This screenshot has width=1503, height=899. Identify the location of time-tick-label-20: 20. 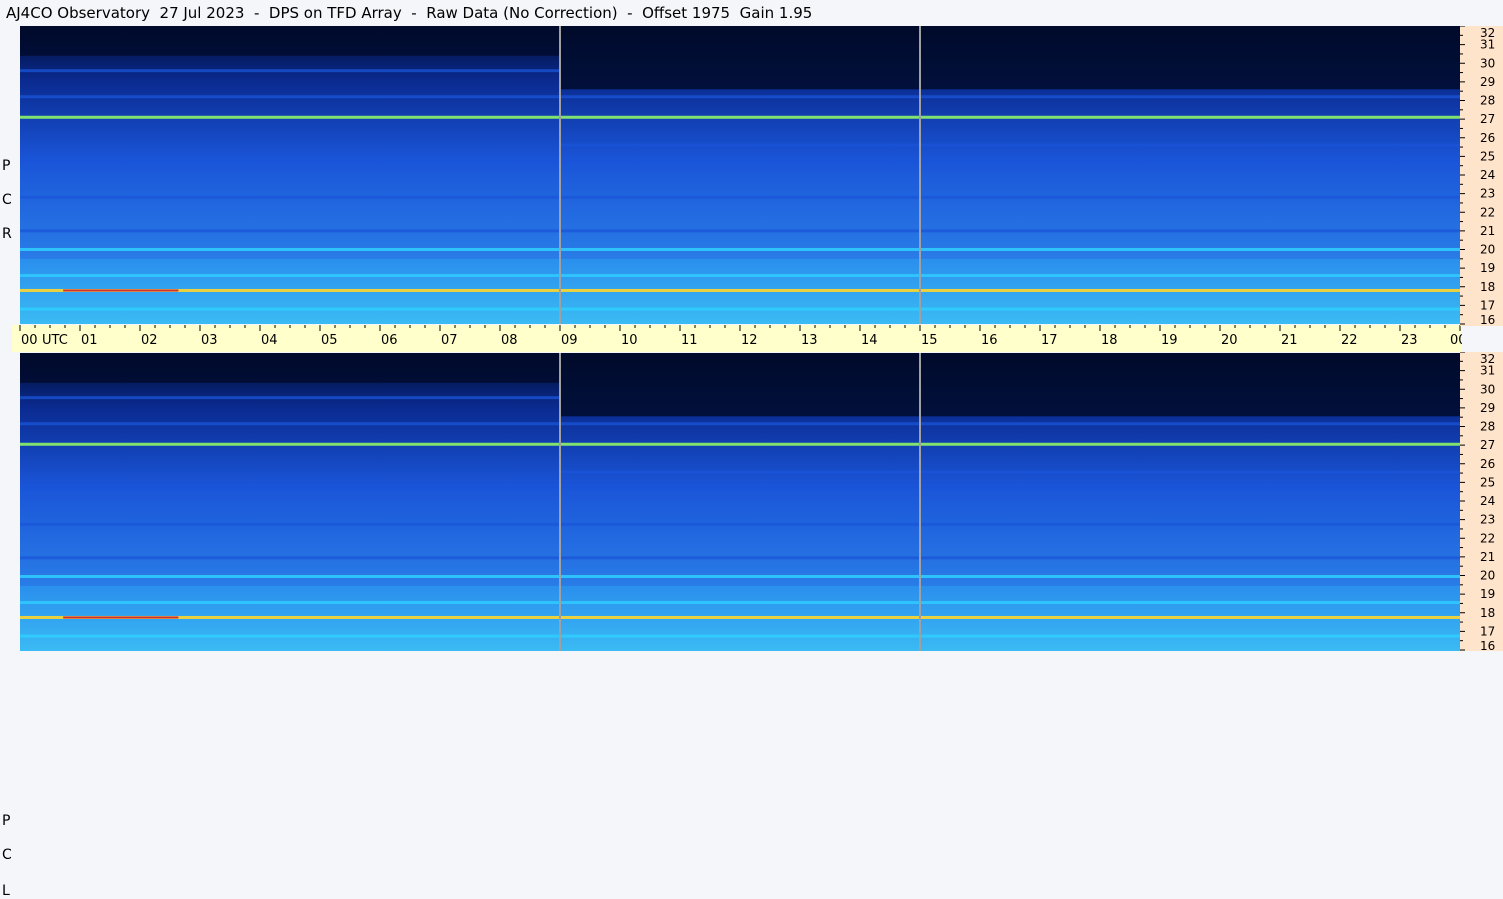
(1229, 340).